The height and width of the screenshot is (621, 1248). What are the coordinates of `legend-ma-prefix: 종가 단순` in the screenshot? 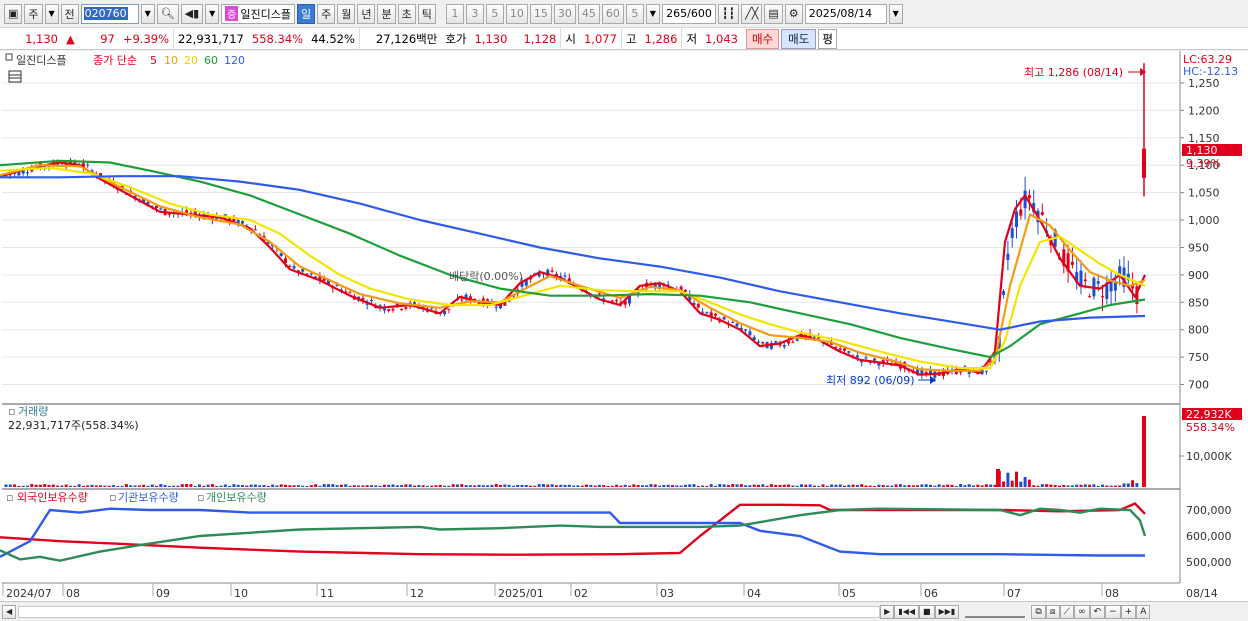 It's located at (115, 60).